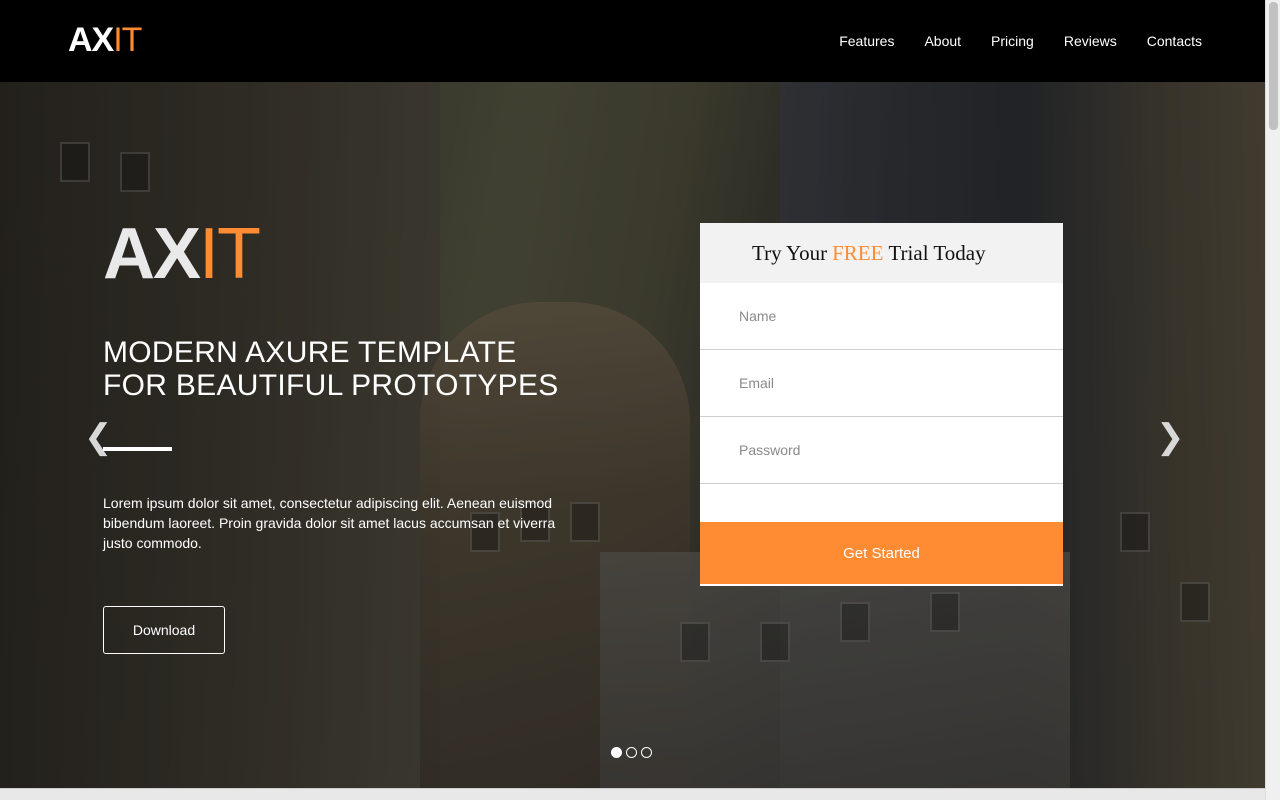 This screenshot has height=800, width=1280. Describe the element at coordinates (331, 385) in the screenshot. I see `headline-line-2: FOR BEAUTIFUL PROTOTYPES` at that location.